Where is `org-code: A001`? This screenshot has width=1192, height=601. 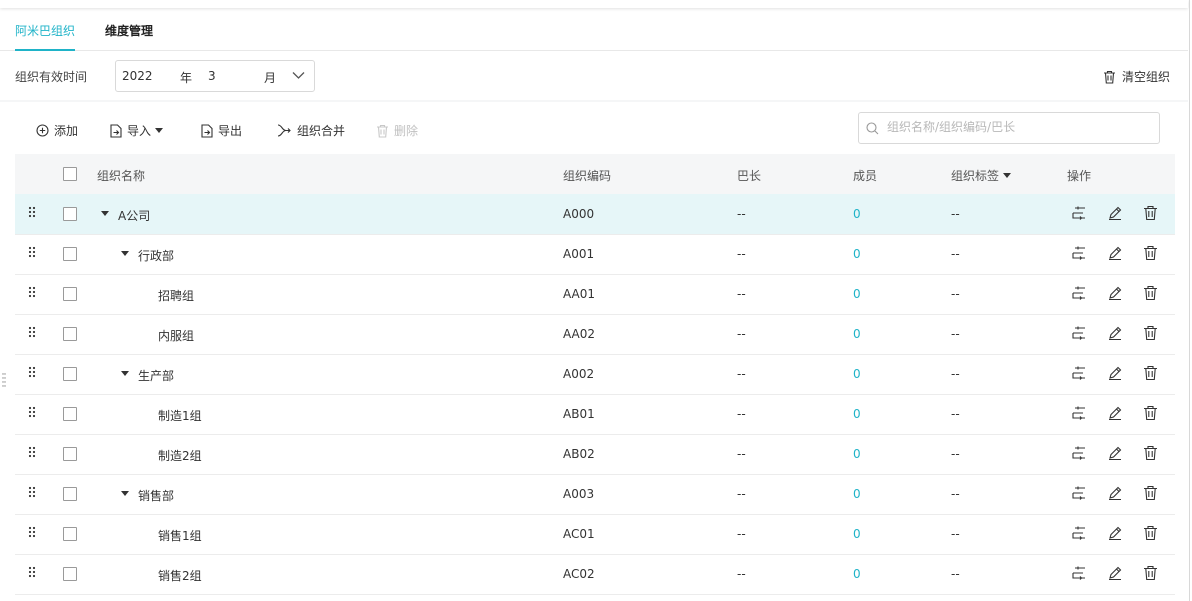
org-code: A001 is located at coordinates (579, 254).